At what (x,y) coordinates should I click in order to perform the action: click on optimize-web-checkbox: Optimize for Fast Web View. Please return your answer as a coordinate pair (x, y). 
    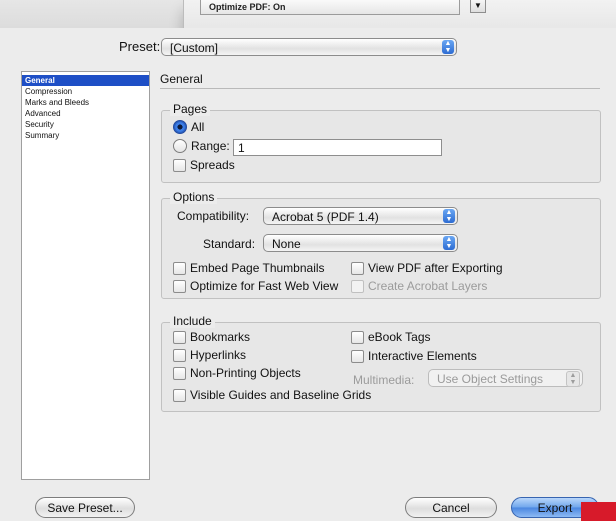
    Looking at the image, I should click on (255, 286).